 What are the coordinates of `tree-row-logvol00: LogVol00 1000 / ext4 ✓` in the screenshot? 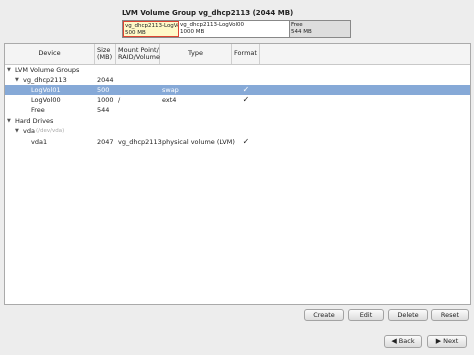 It's located at (237, 100).